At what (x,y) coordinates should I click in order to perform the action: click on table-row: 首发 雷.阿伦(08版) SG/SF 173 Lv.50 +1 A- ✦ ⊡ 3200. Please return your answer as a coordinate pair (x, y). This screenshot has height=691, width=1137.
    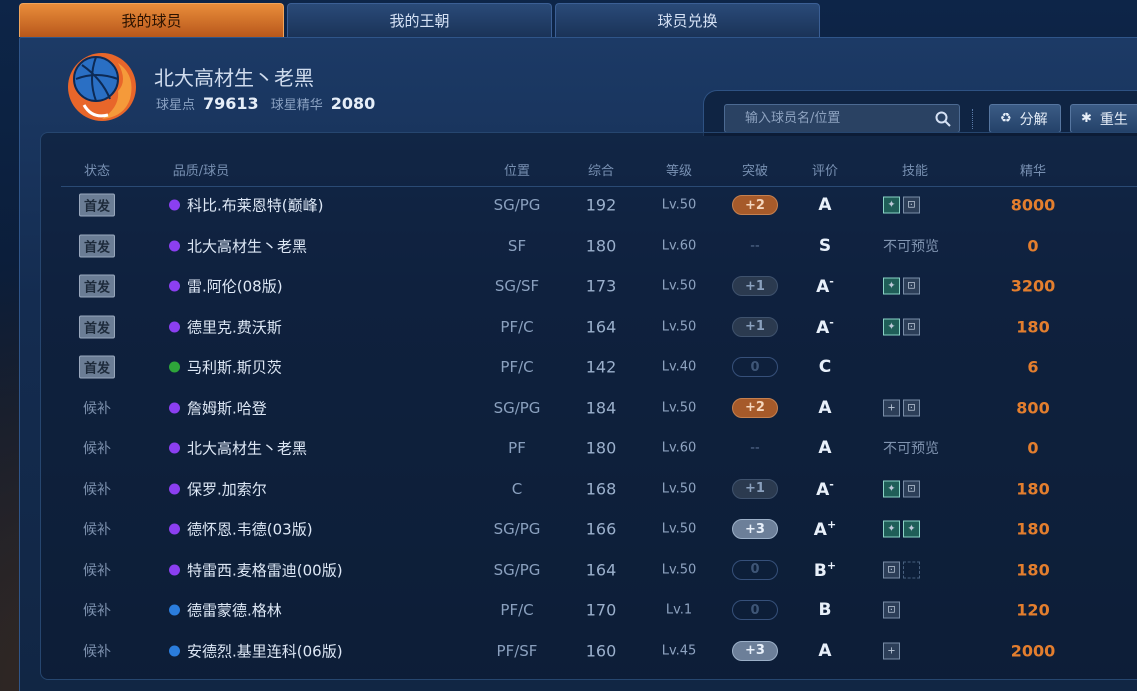
    Looking at the image, I should click on (589, 286).